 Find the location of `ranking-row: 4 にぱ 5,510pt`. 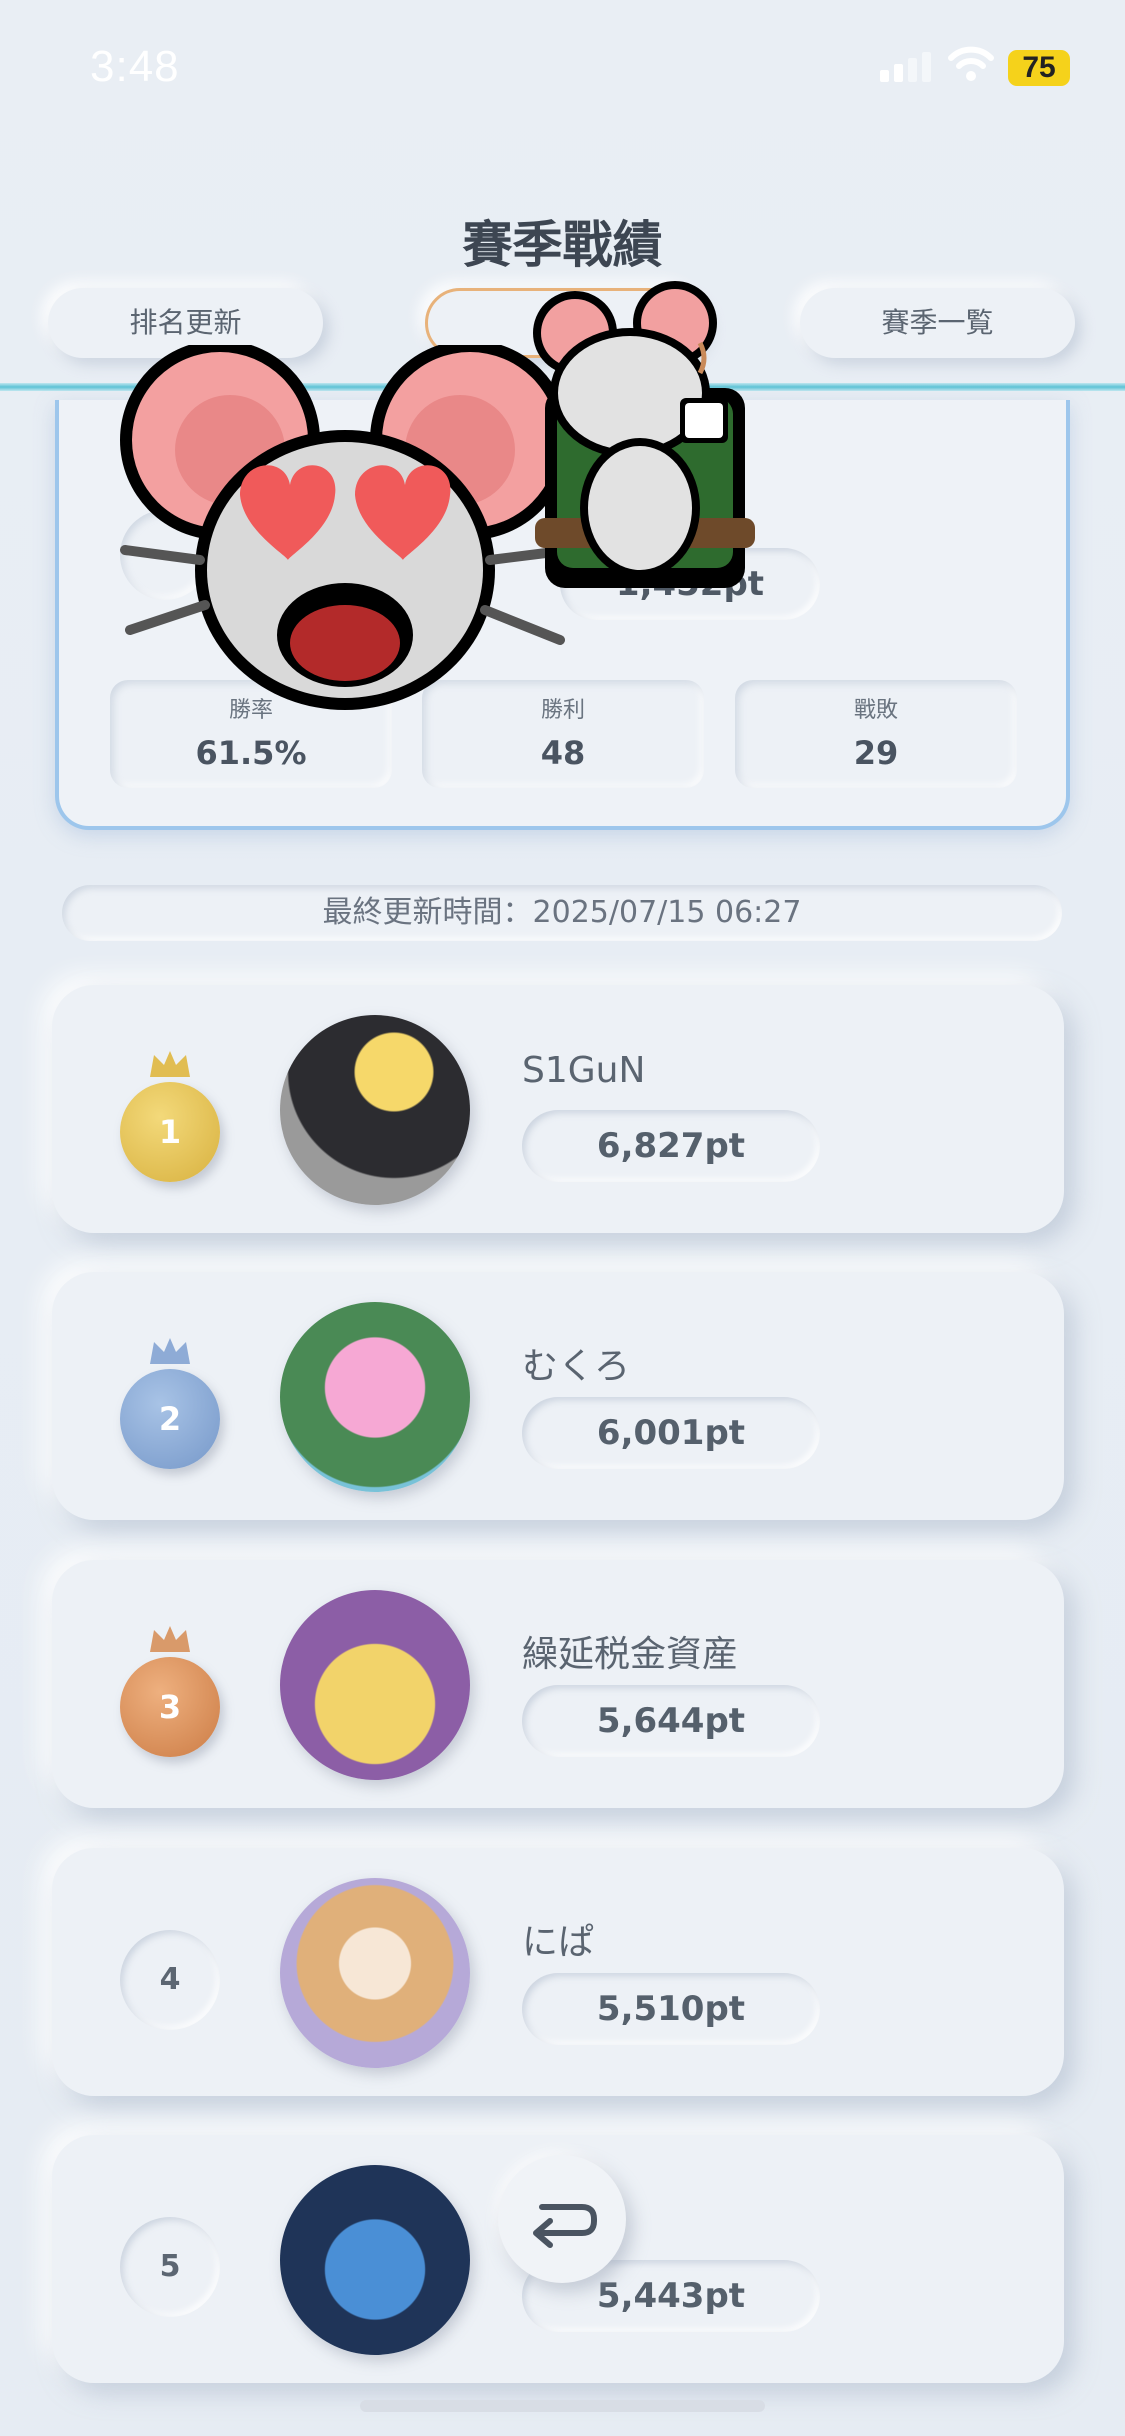

ranking-row: 4 にぱ 5,510pt is located at coordinates (558, 1972).